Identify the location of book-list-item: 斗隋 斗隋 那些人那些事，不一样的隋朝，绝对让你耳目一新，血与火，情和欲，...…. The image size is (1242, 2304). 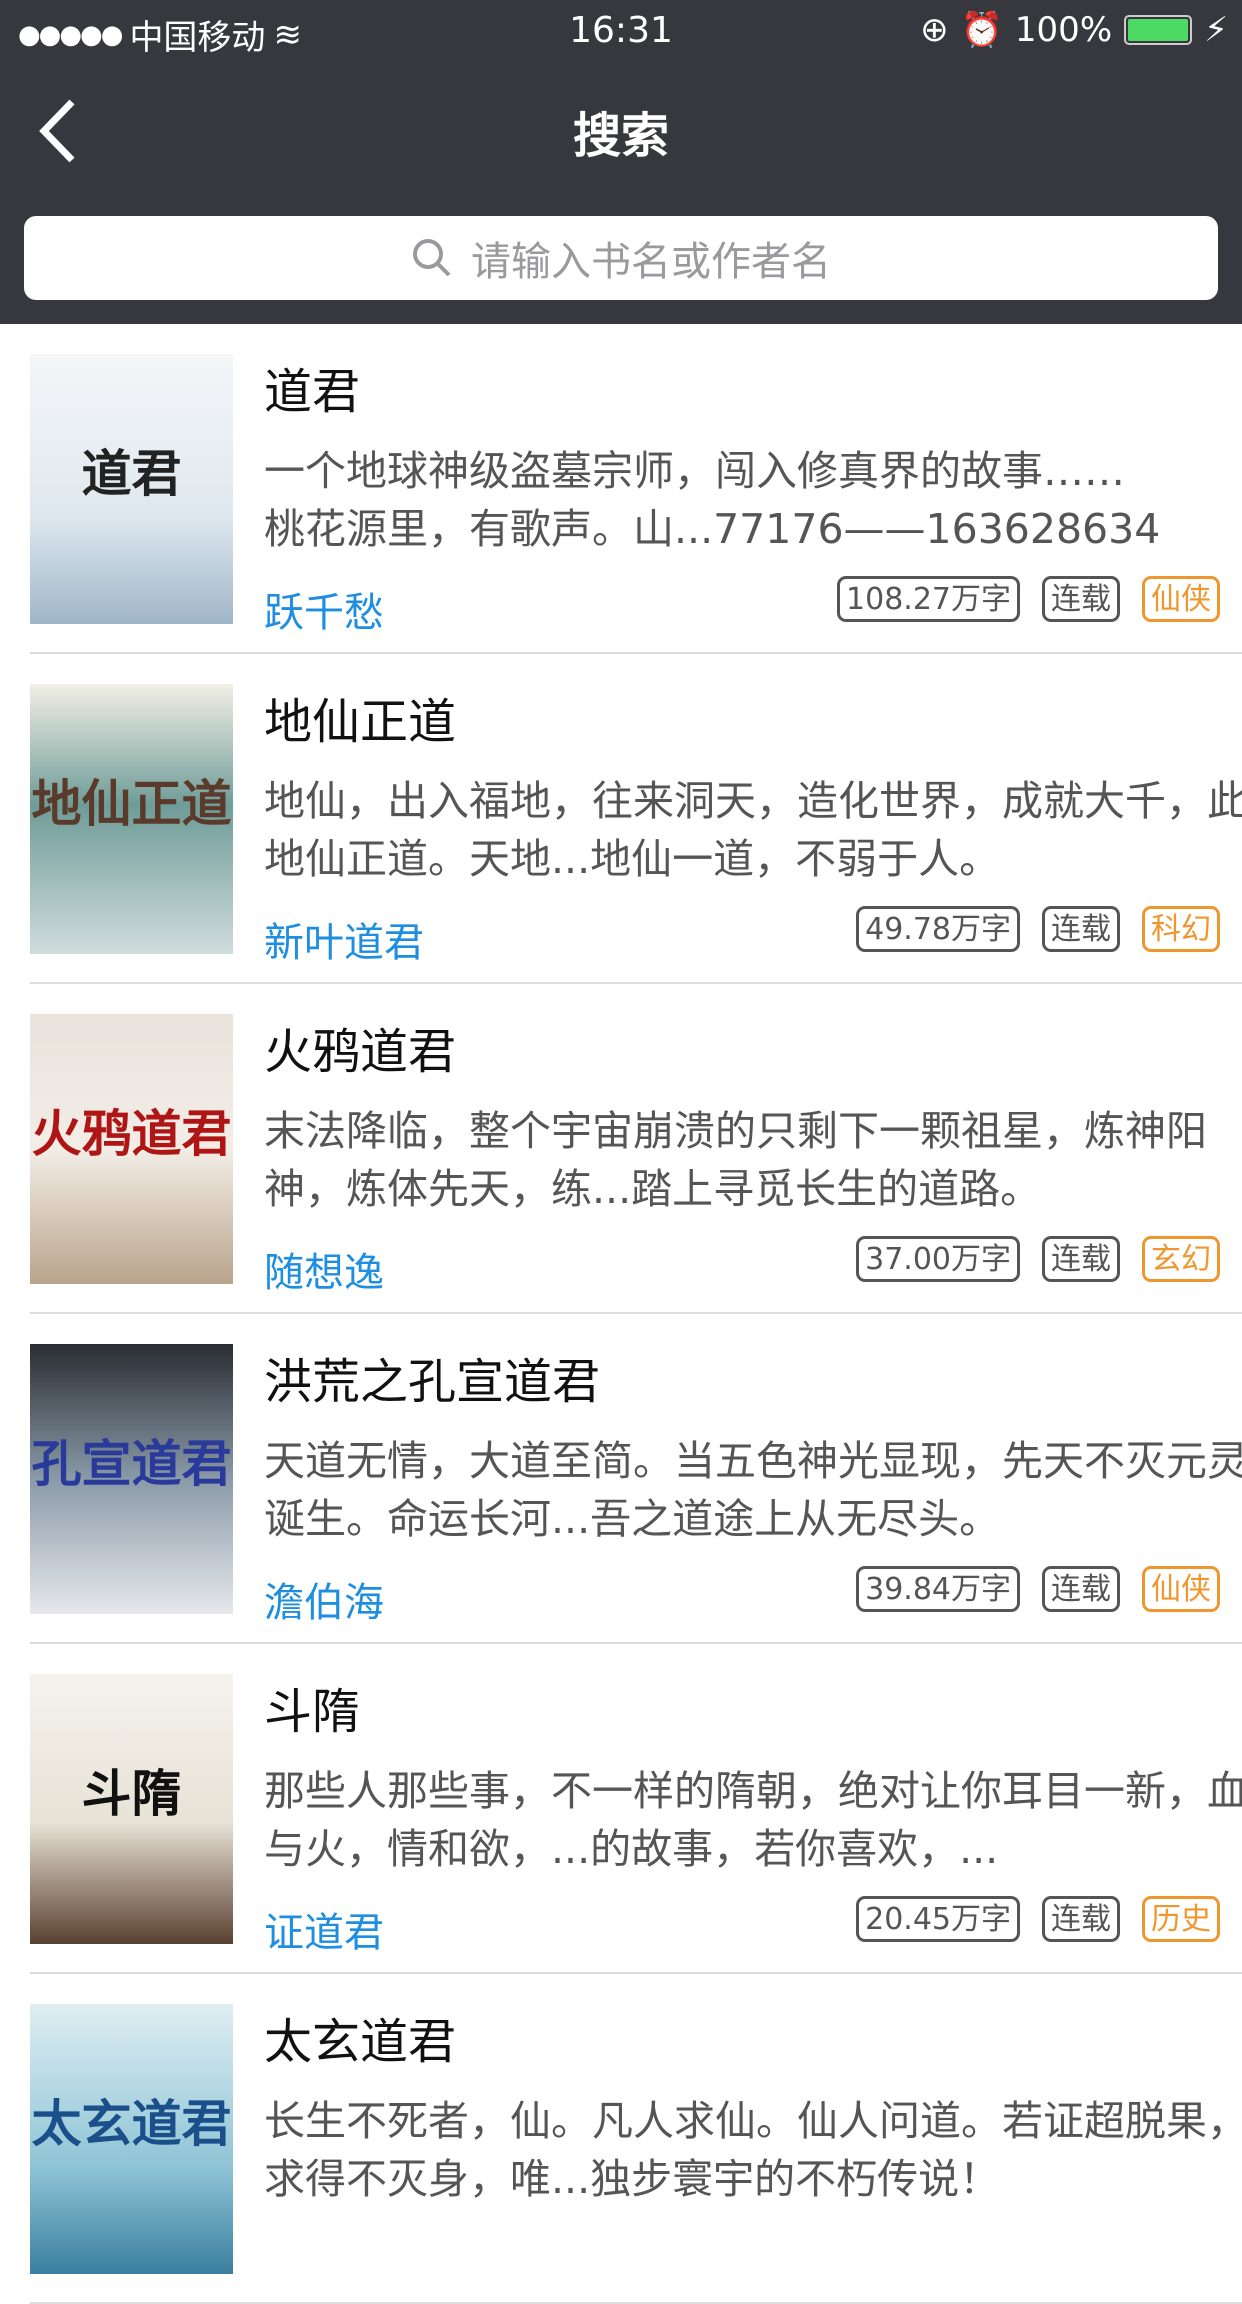
(636, 1809).